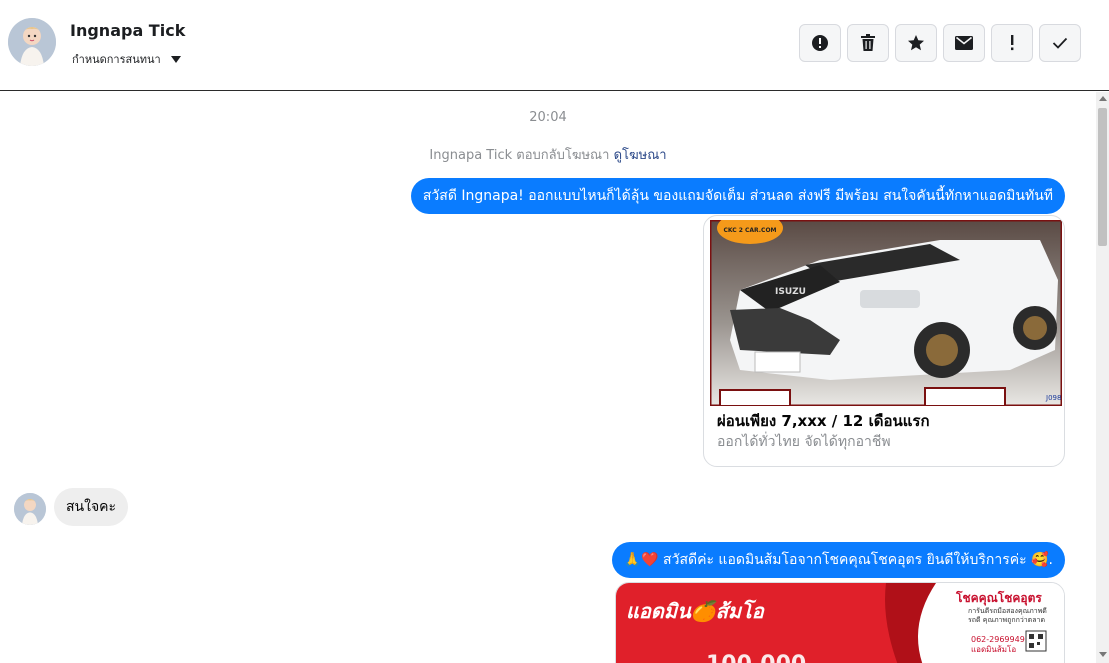 Image resolution: width=1109 pixels, height=663 pixels. What do you see at coordinates (91, 507) in the screenshot?
I see `incoming-message: สนใจคะ` at bounding box center [91, 507].